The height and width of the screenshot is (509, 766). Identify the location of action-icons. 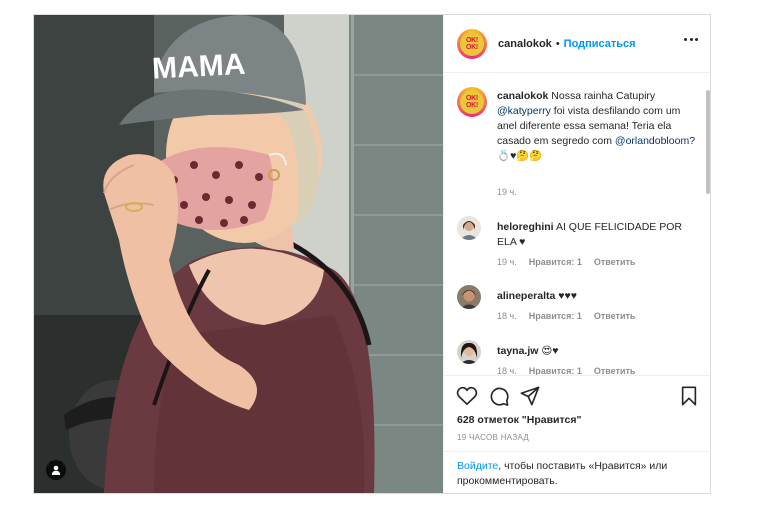
(578, 397).